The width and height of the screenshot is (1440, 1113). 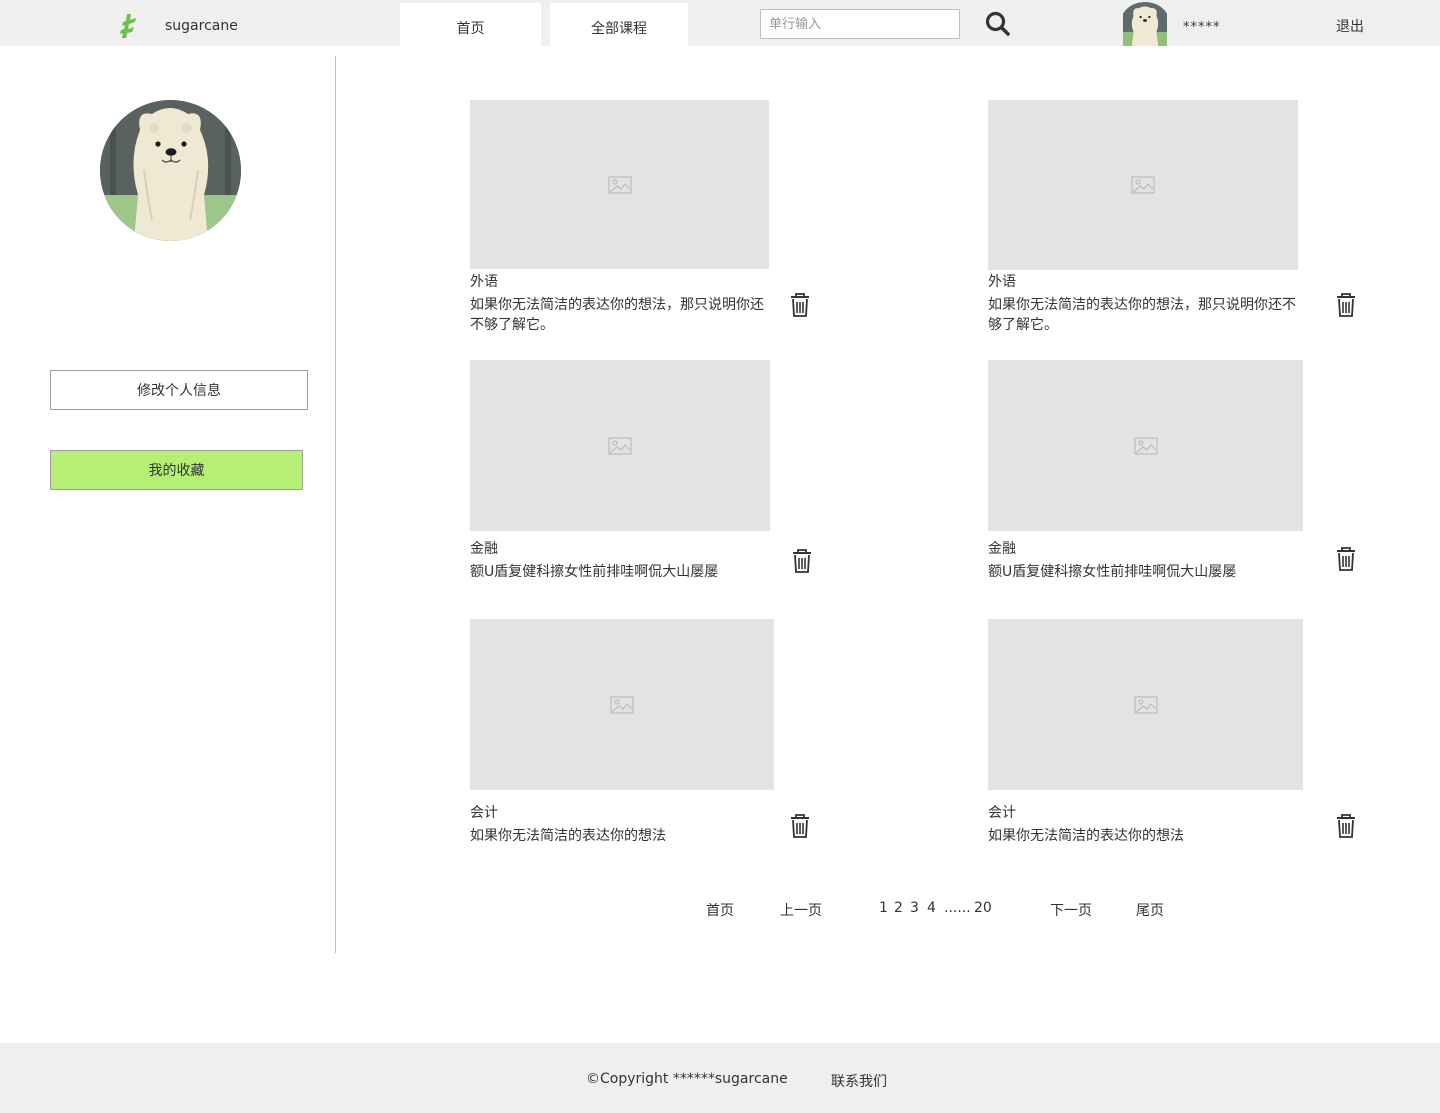 What do you see at coordinates (983, 908) in the screenshot?
I see `pagination-page-last: 20` at bounding box center [983, 908].